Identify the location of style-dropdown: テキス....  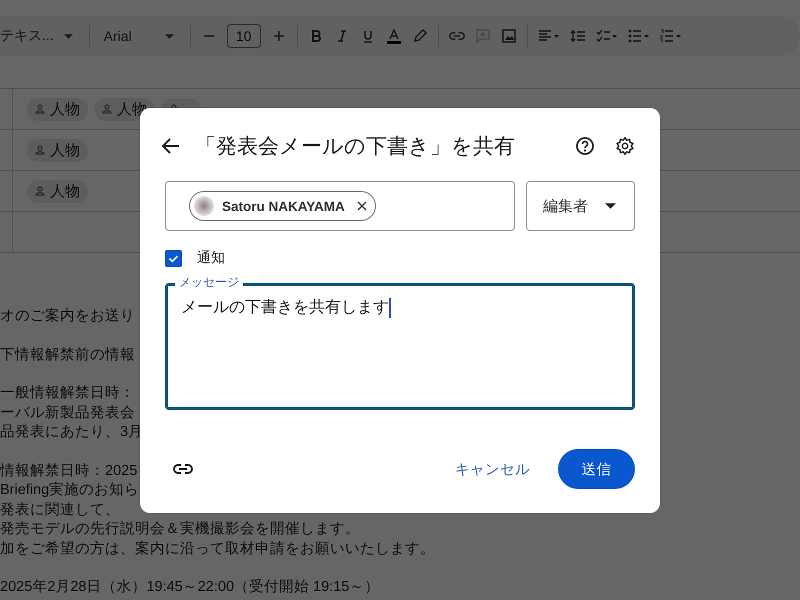
(39, 36).